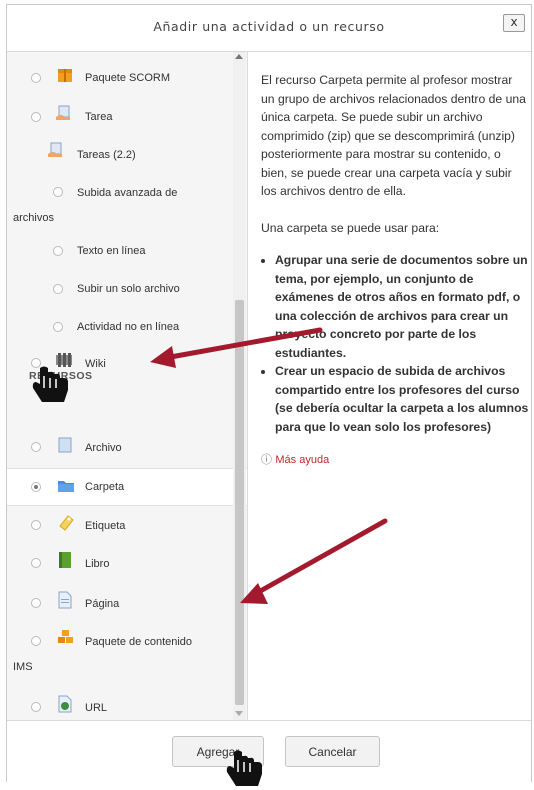 This screenshot has width=534, height=790. Describe the element at coordinates (103, 448) in the screenshot. I see `list-item-label: Archivo` at that location.